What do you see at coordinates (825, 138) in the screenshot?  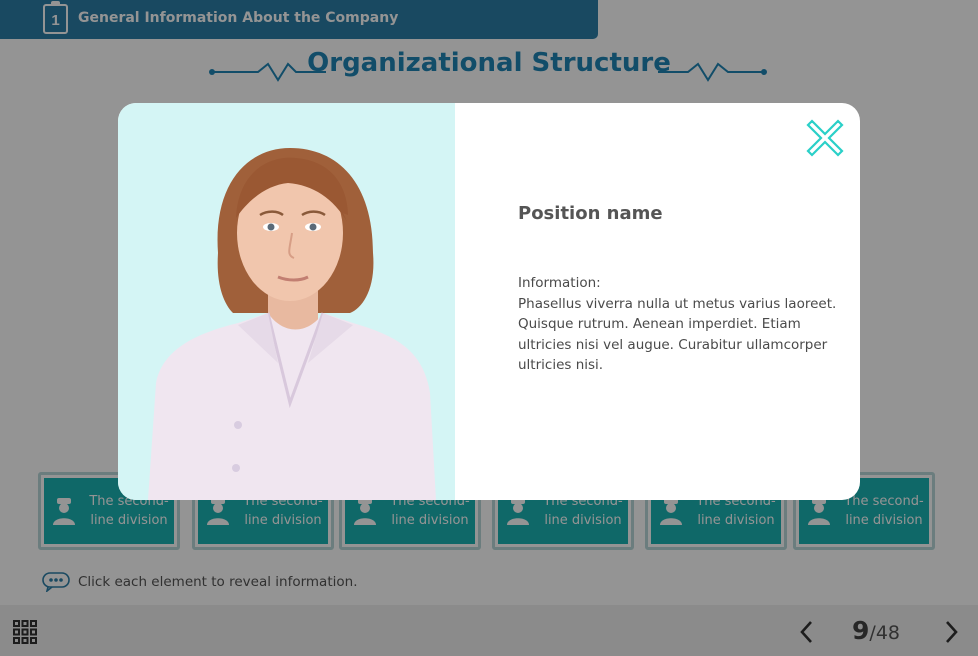 I see `close-icon` at bounding box center [825, 138].